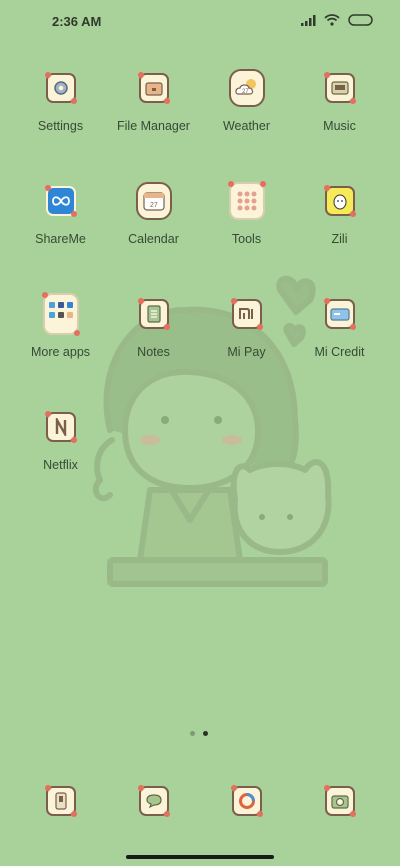 This screenshot has width=400, height=866. I want to click on app-netflix: Netflix, so click(60, 459).